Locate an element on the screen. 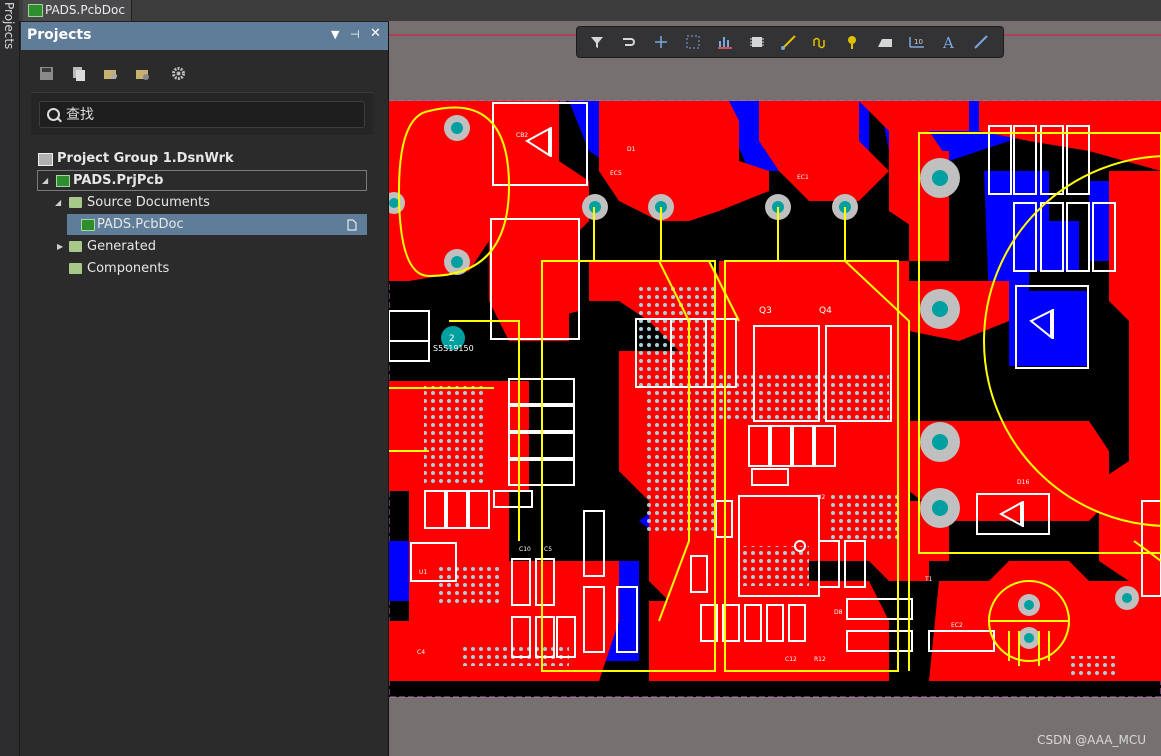 The width and height of the screenshot is (1161, 756). panel-title: Projects is located at coordinates (59, 35).